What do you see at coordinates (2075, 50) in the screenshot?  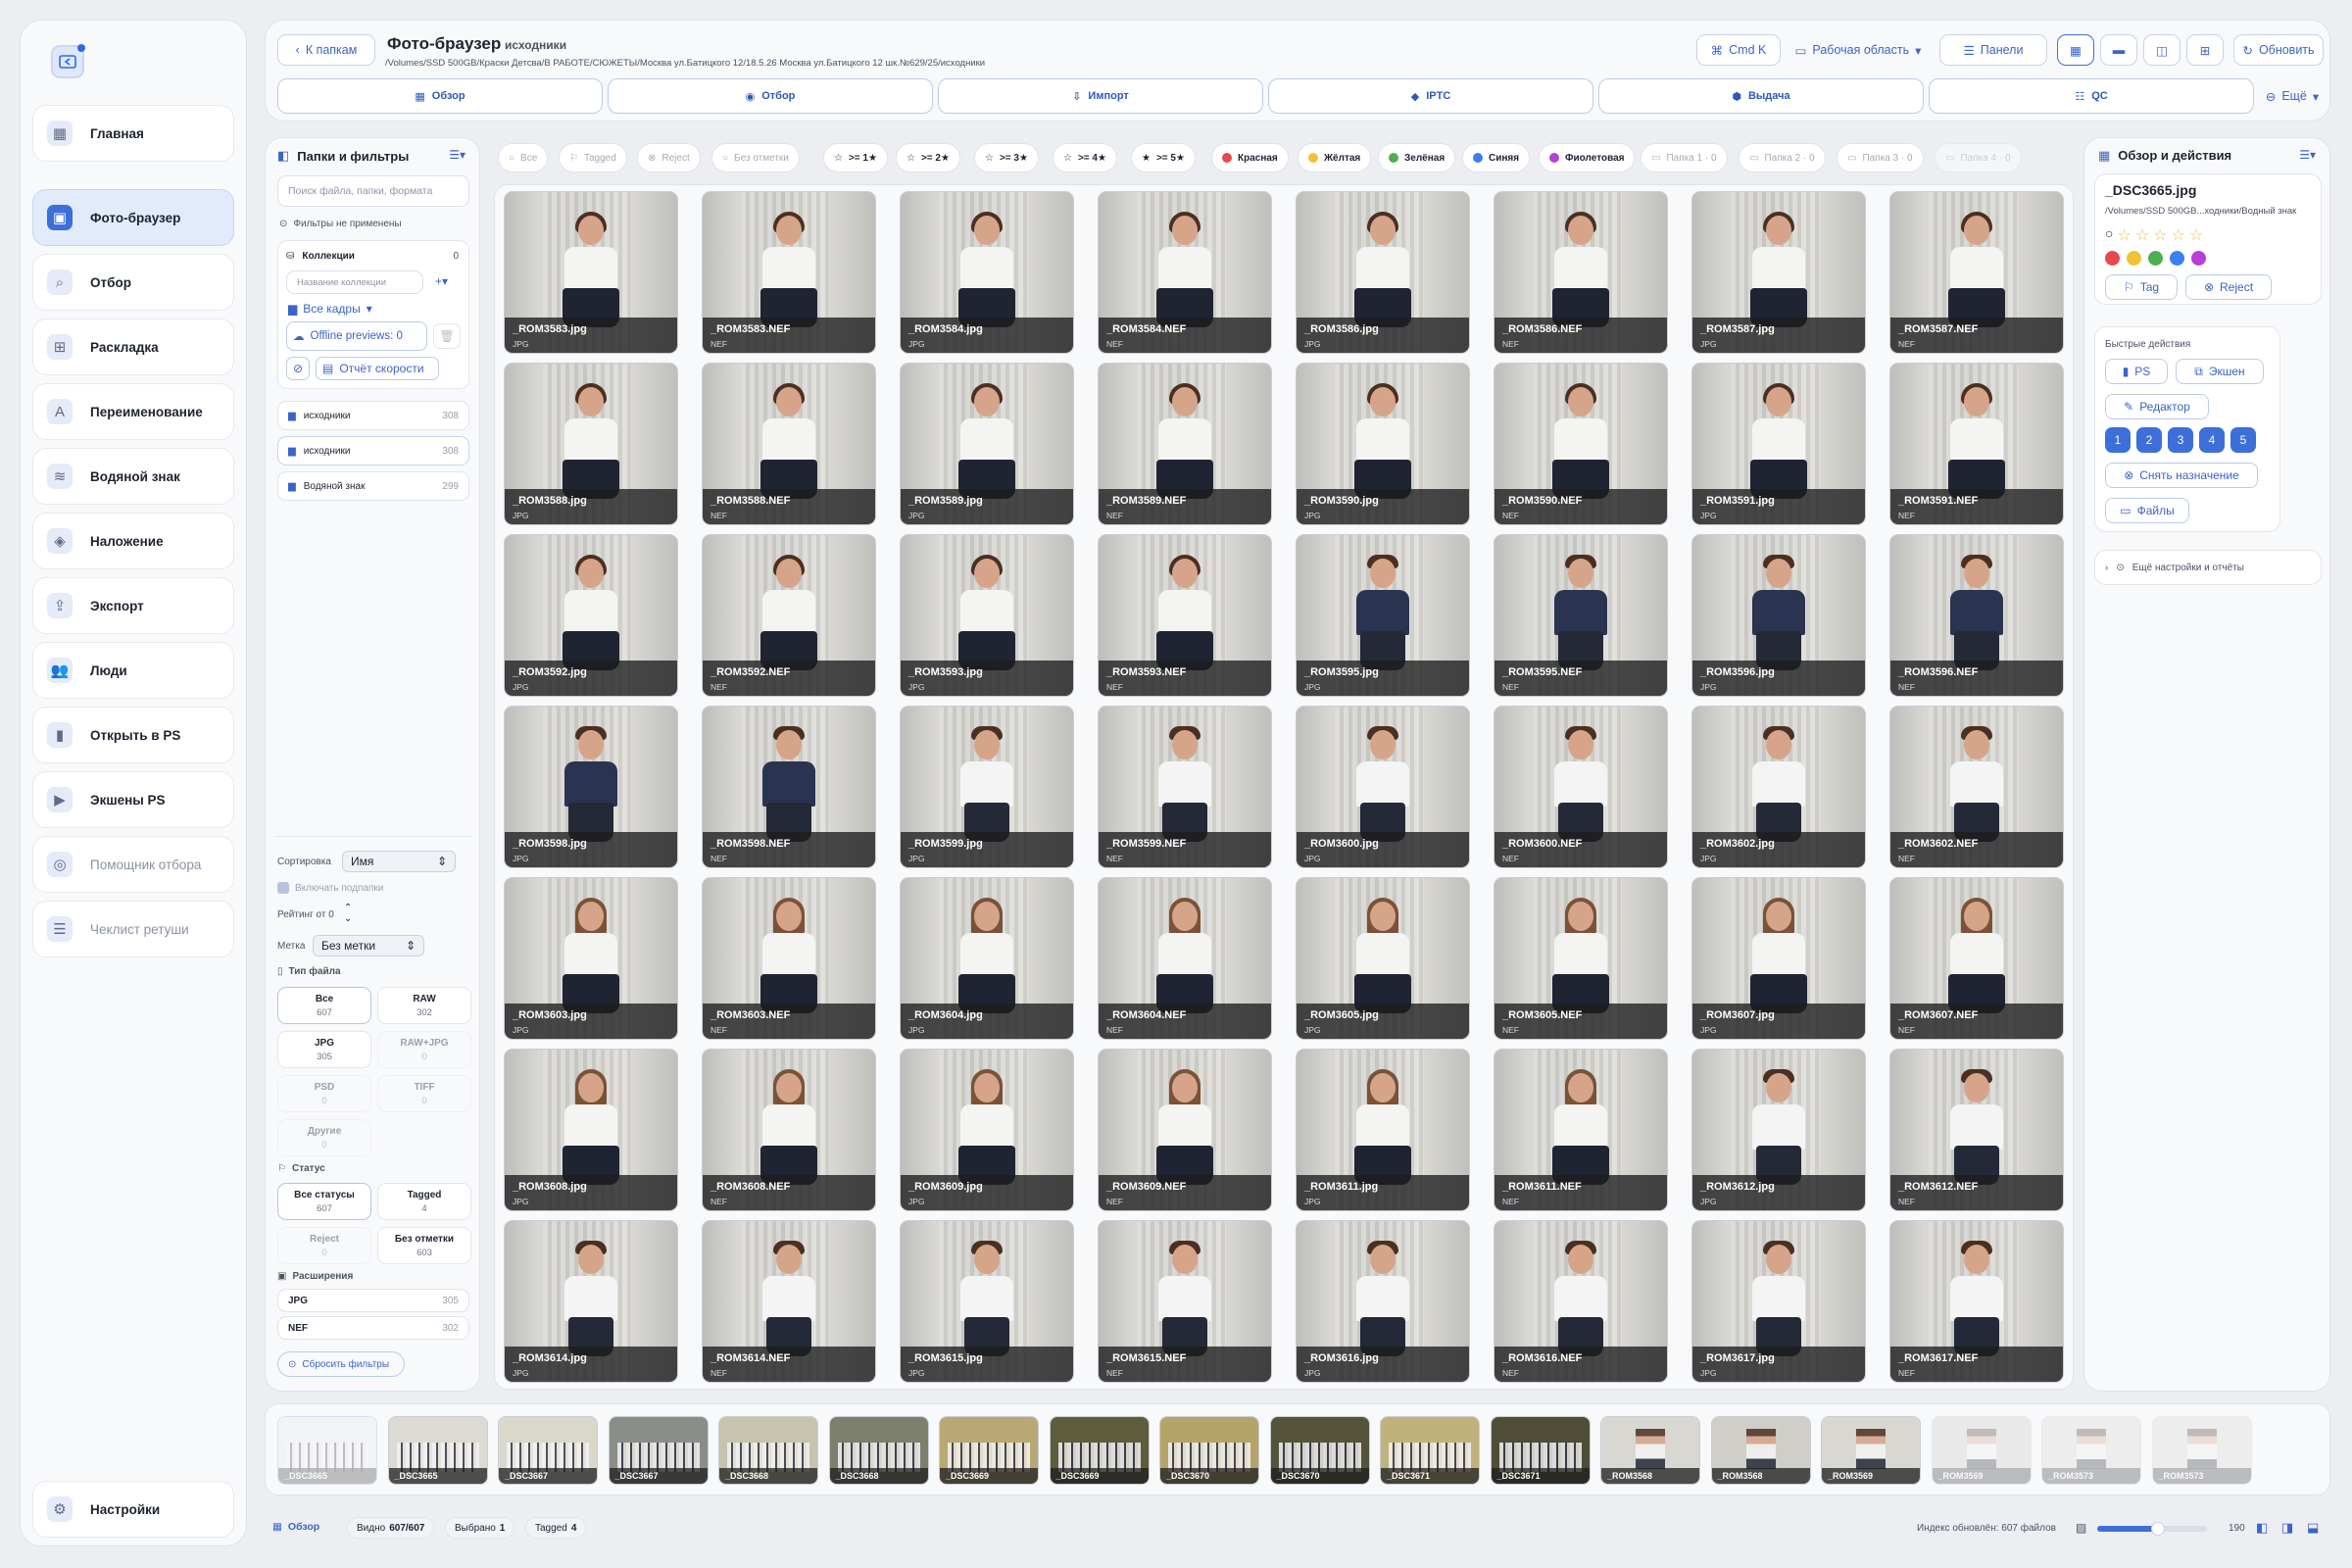 I see `view-grid-button: ▦` at bounding box center [2075, 50].